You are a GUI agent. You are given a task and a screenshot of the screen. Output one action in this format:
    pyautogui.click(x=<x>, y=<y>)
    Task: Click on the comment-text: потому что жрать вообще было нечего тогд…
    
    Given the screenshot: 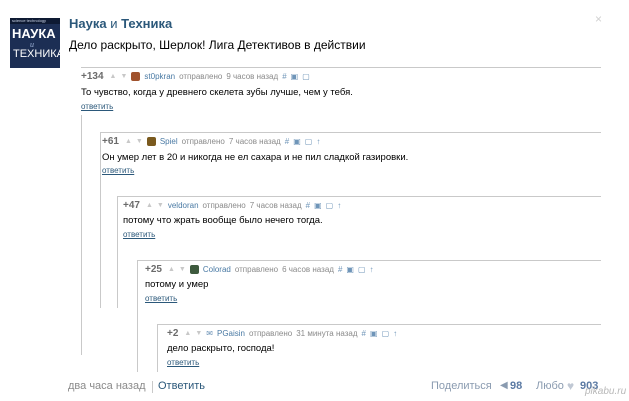 What is the action you would take?
    pyautogui.click(x=223, y=220)
    